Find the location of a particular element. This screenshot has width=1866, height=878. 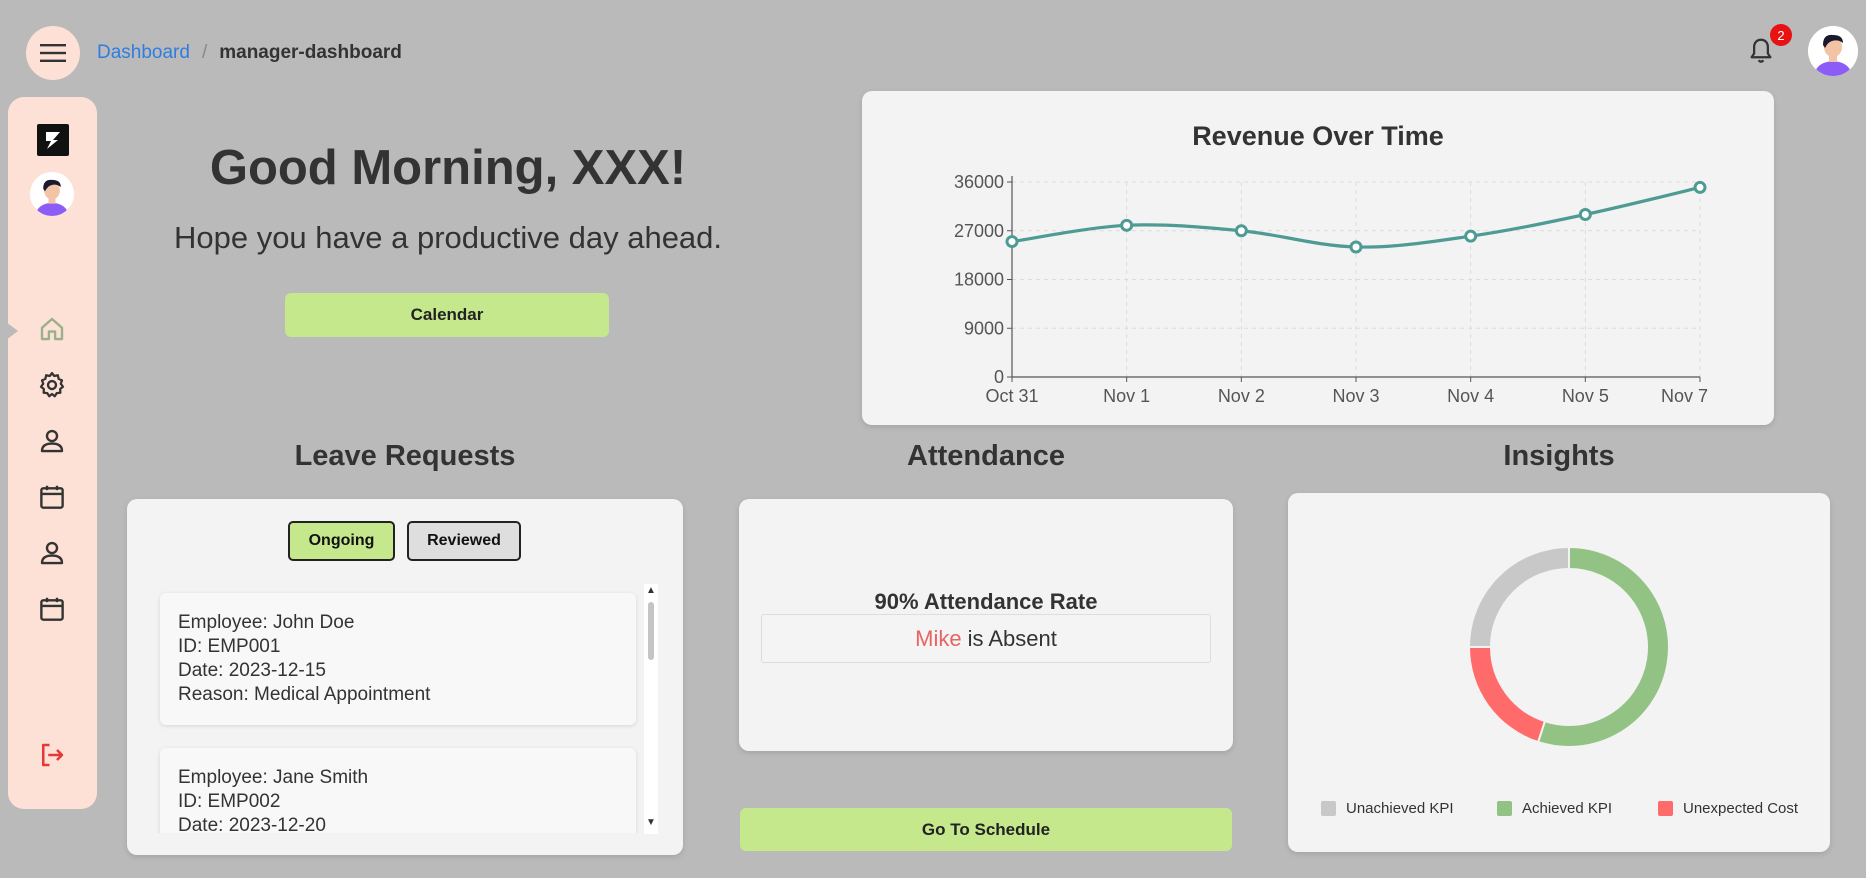

legend-item-unachieved: Unachieved KPI is located at coordinates (1387, 808).